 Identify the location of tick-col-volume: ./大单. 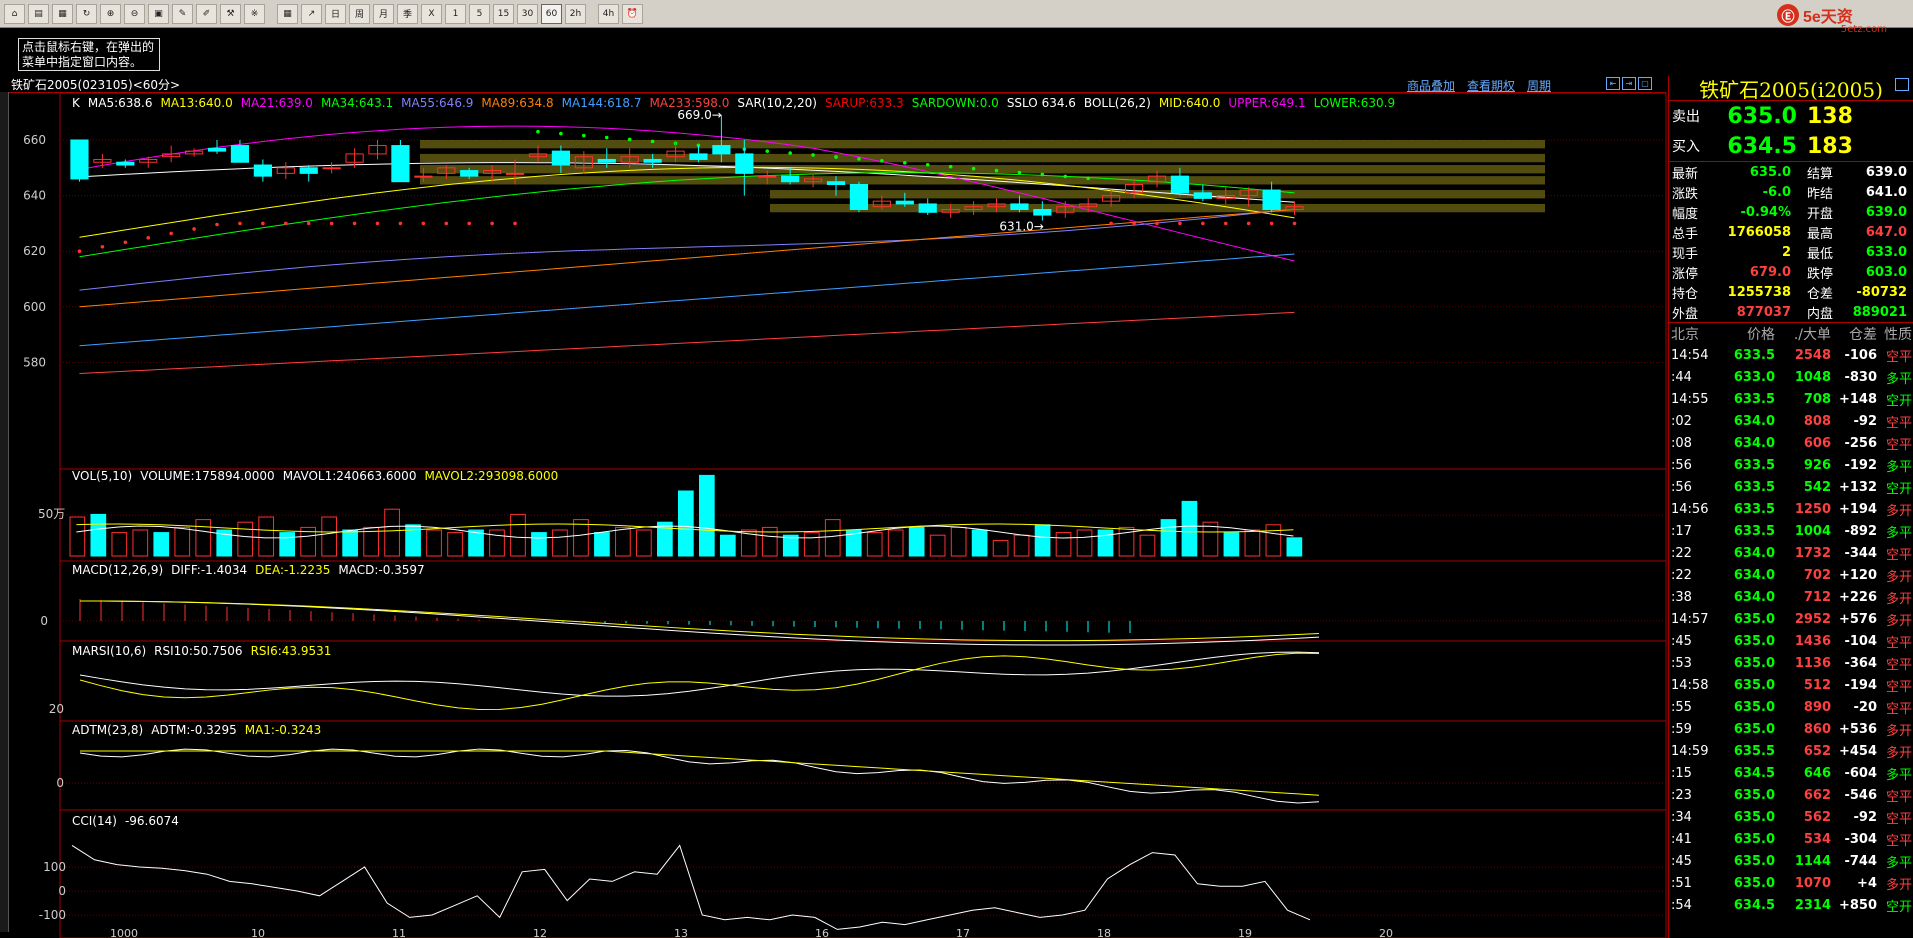
(1812, 334).